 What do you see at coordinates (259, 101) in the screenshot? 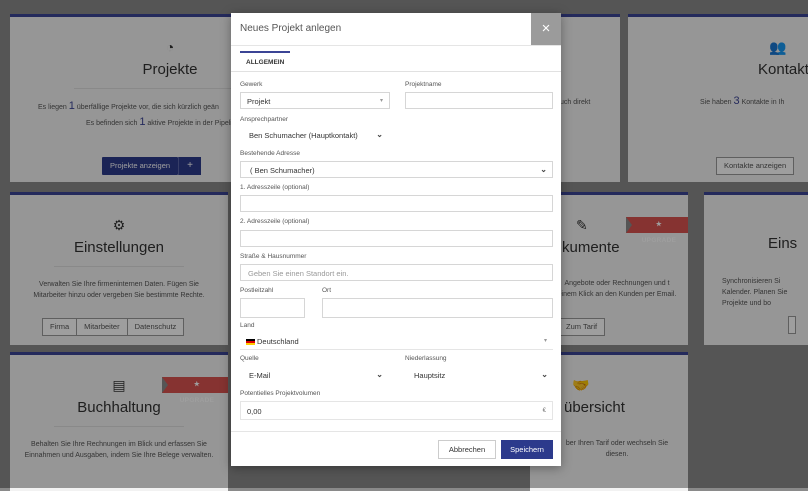
I see `gewerk-value: Projekt` at bounding box center [259, 101].